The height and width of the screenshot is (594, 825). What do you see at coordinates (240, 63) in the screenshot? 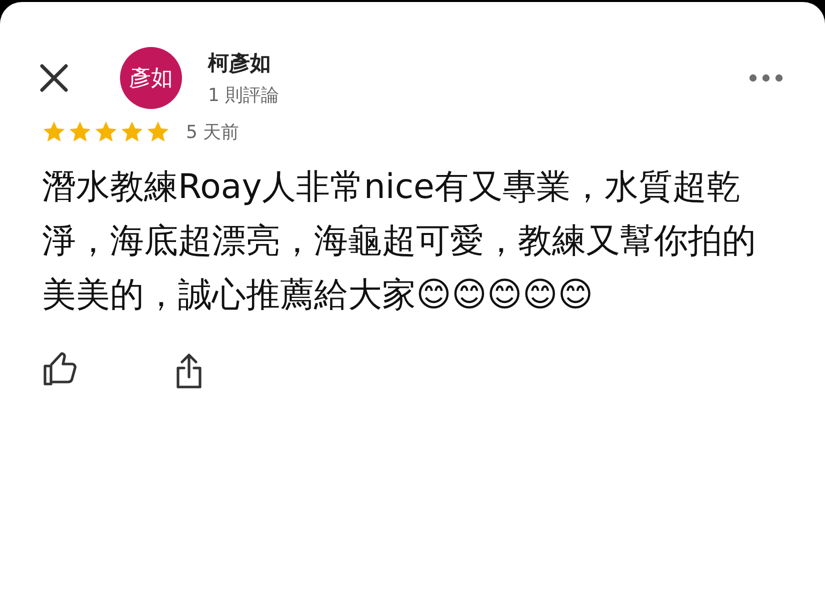
I see `reviewer-name: 柯彥如` at bounding box center [240, 63].